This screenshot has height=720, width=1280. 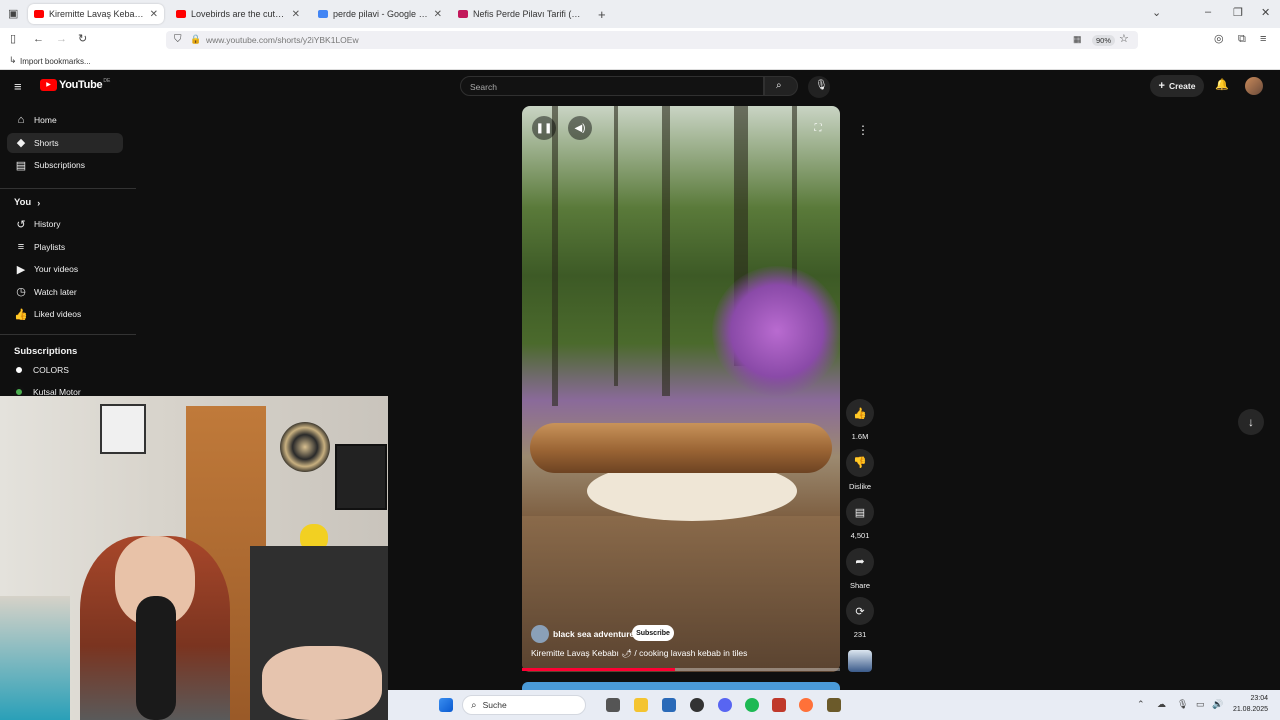 I want to click on browser-tab: perde pilavi - Google Search ✕, so click(x=380, y=14).